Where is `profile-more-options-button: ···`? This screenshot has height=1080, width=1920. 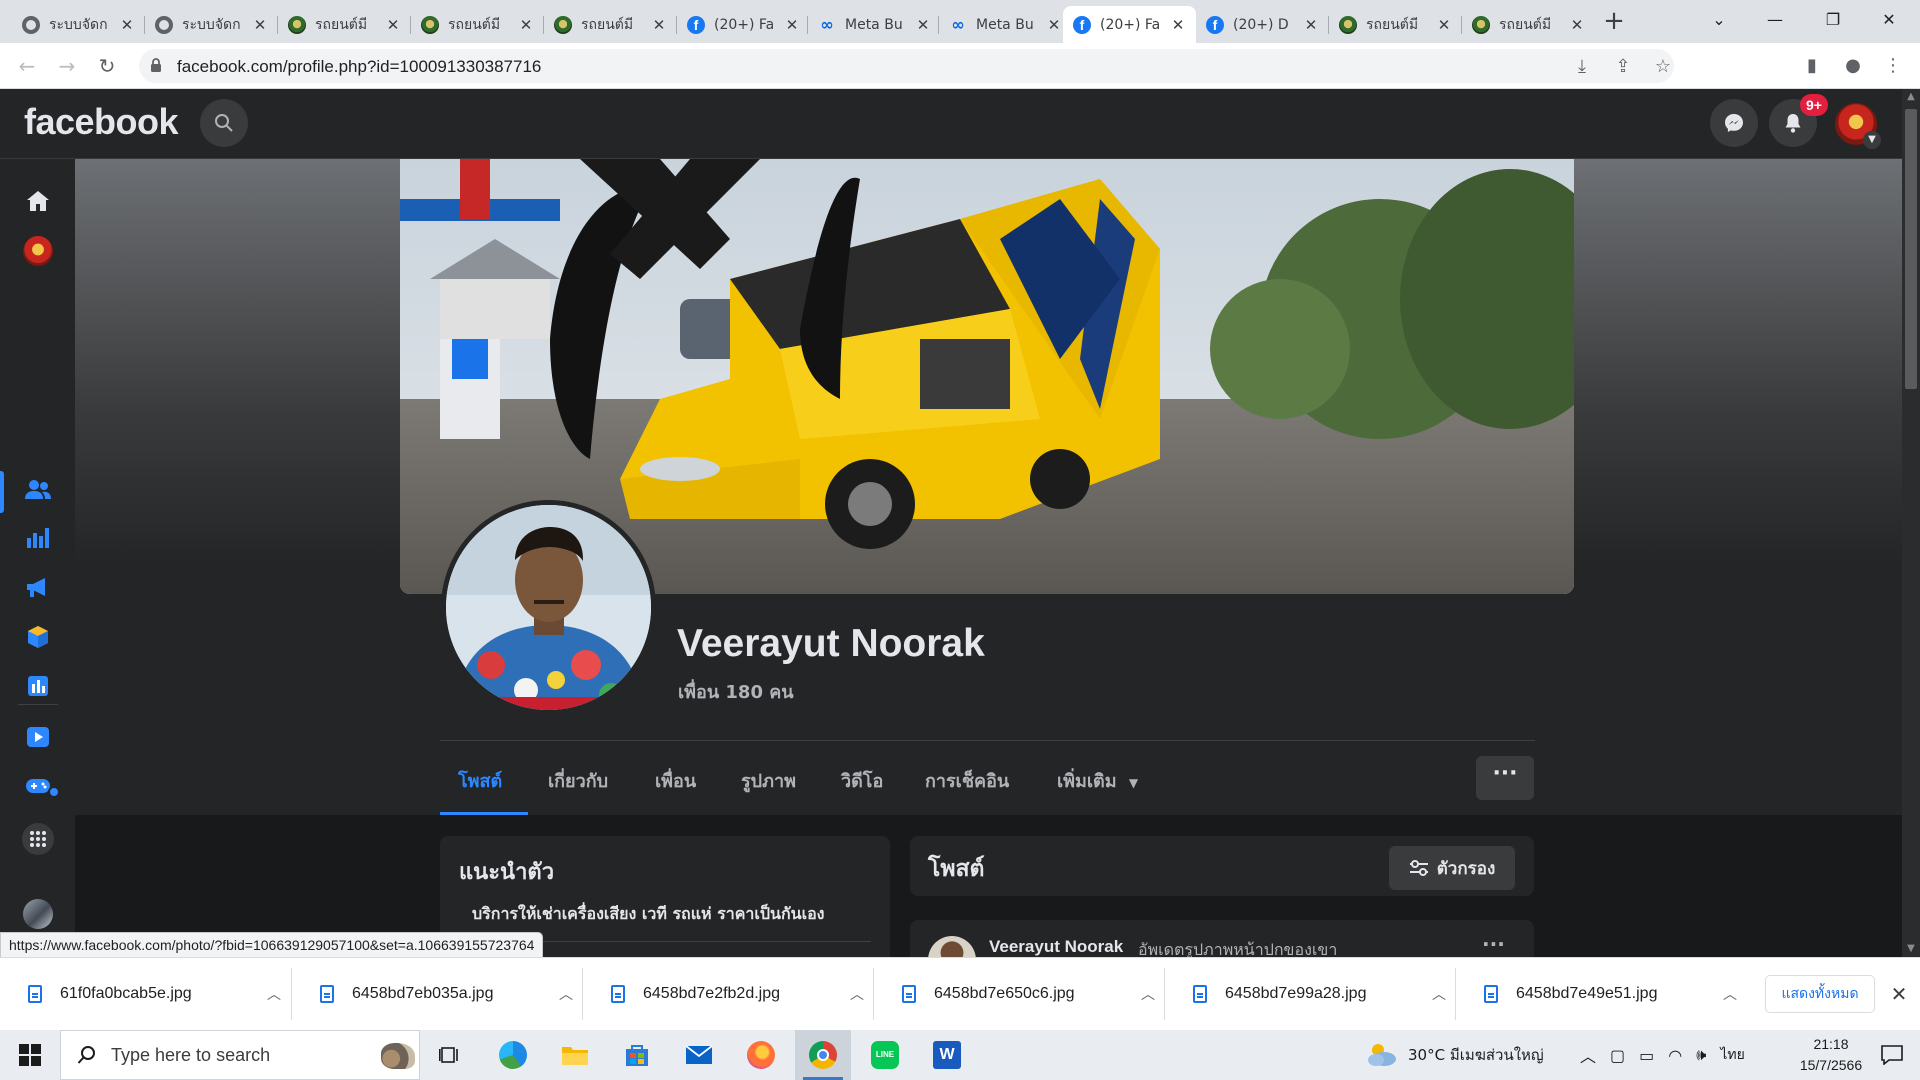
profile-more-options-button: ··· is located at coordinates (1505, 778).